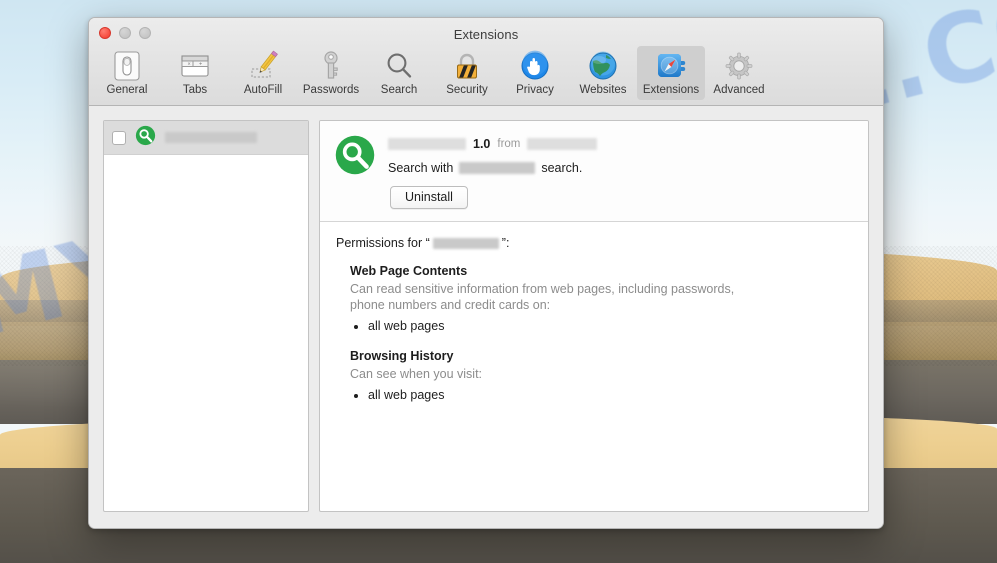 Image resolution: width=997 pixels, height=563 pixels. What do you see at coordinates (263, 66) in the screenshot?
I see `autofill-icon` at bounding box center [263, 66].